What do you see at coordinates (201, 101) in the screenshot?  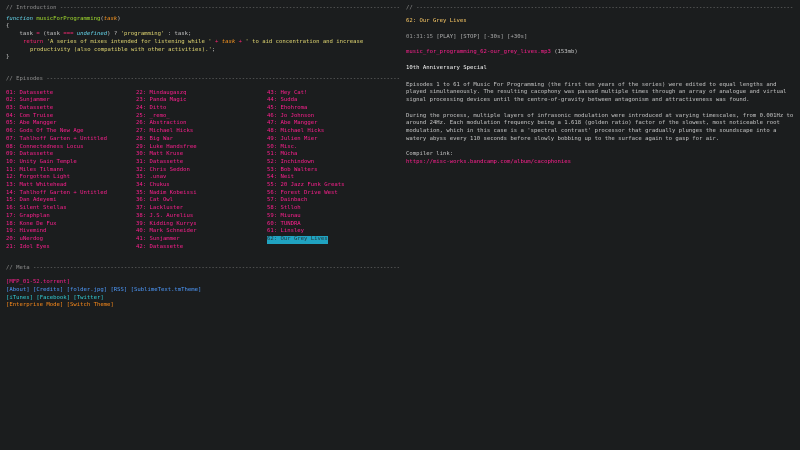 I see `episode-item: 23: Panda Magic` at bounding box center [201, 101].